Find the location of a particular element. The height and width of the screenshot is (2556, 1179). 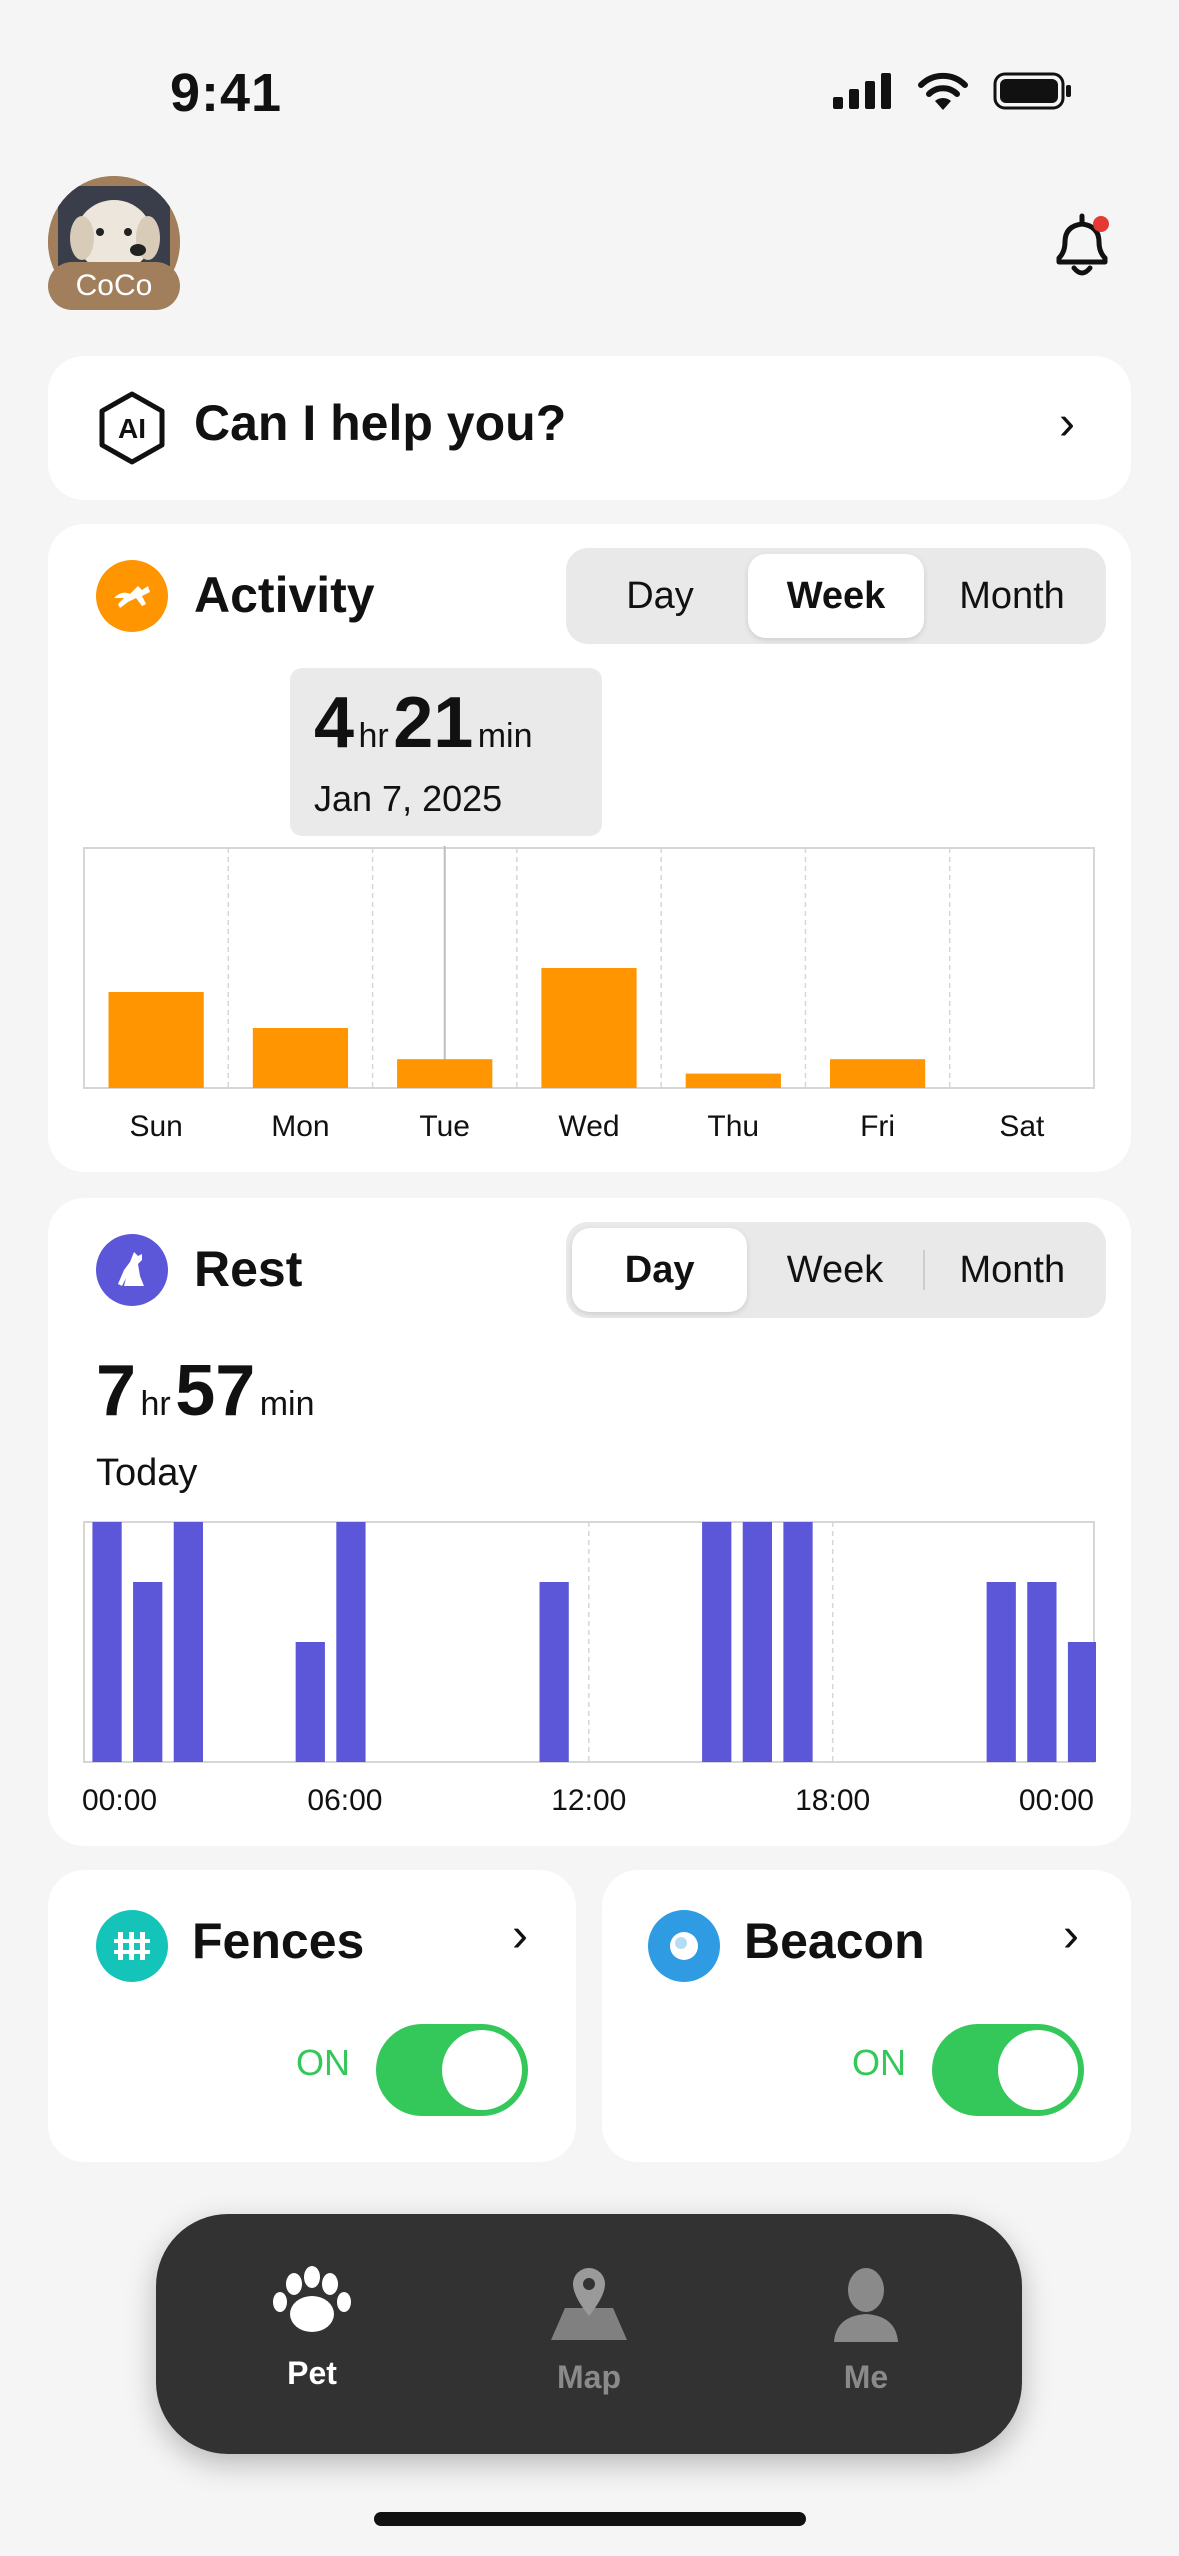

ai-hexagon-icon: AI is located at coordinates (132, 428).